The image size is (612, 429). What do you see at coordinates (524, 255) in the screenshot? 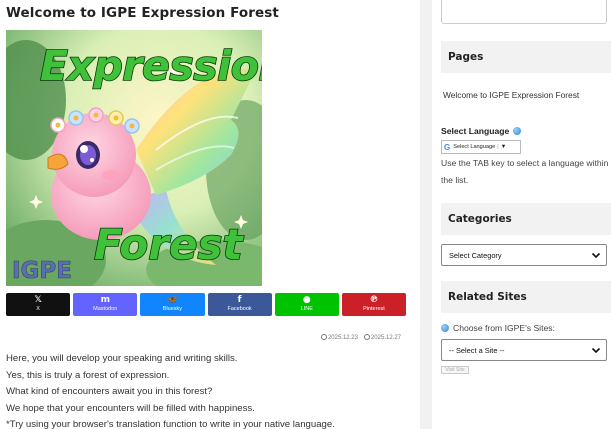
I see `category-select: Select Category` at bounding box center [524, 255].